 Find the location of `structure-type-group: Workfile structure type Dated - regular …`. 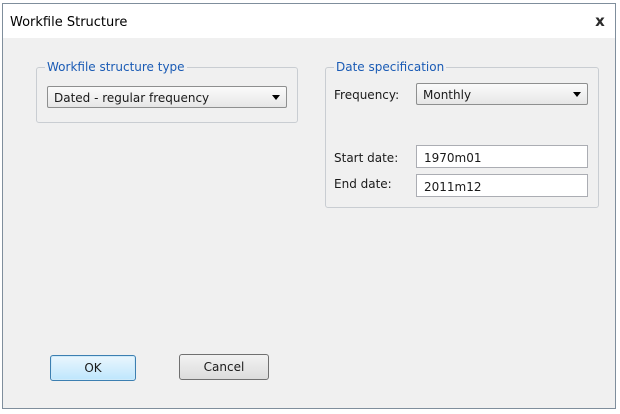

structure-type-group: Workfile structure type Dated - regular … is located at coordinates (167, 91).